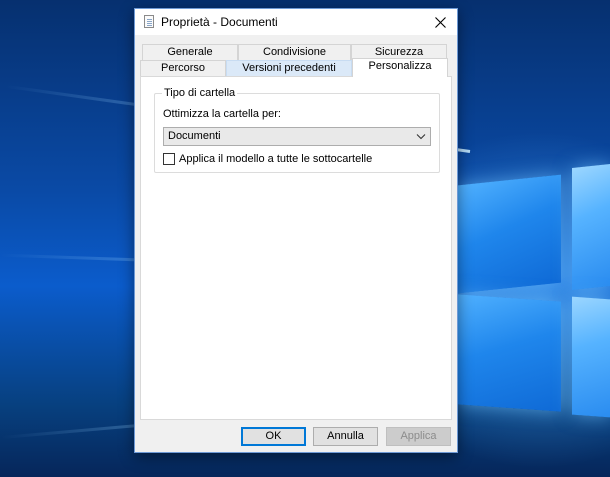  What do you see at coordinates (222, 114) in the screenshot?
I see `optimize-label: Ottimizza la cartella per:` at bounding box center [222, 114].